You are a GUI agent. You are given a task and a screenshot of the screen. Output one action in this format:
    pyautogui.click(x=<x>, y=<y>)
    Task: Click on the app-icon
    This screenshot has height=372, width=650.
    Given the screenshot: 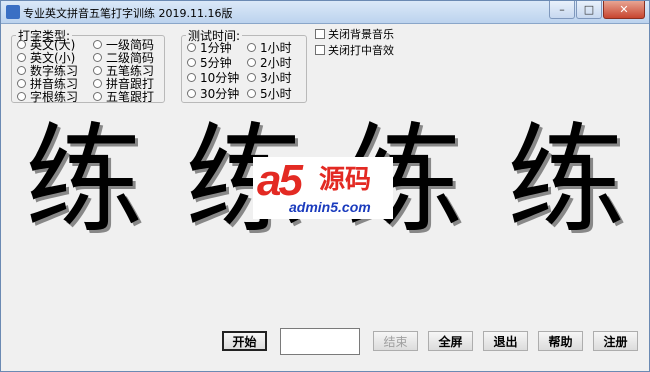 What is the action you would take?
    pyautogui.click(x=13, y=12)
    